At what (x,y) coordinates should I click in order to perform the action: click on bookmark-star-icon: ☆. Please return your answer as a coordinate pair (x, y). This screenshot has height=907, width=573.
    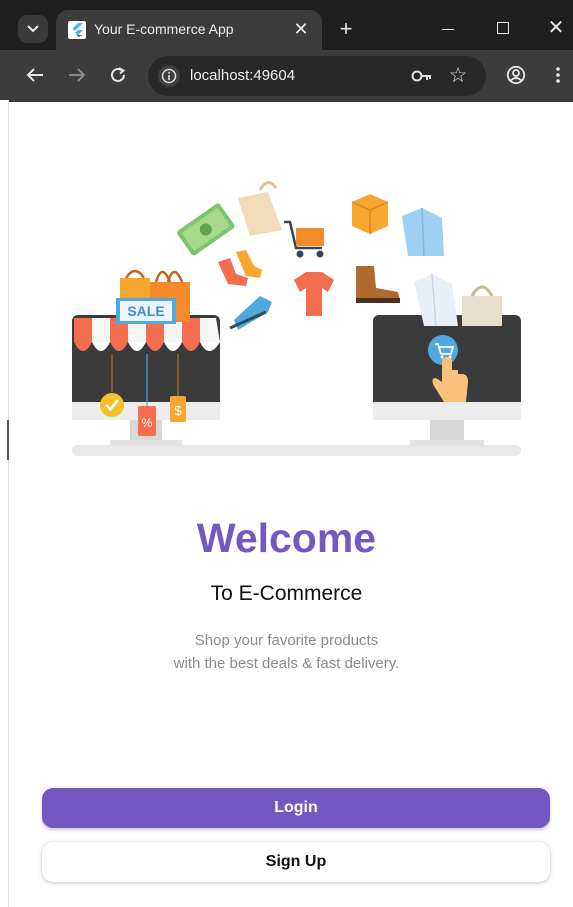
    Looking at the image, I should click on (458, 75).